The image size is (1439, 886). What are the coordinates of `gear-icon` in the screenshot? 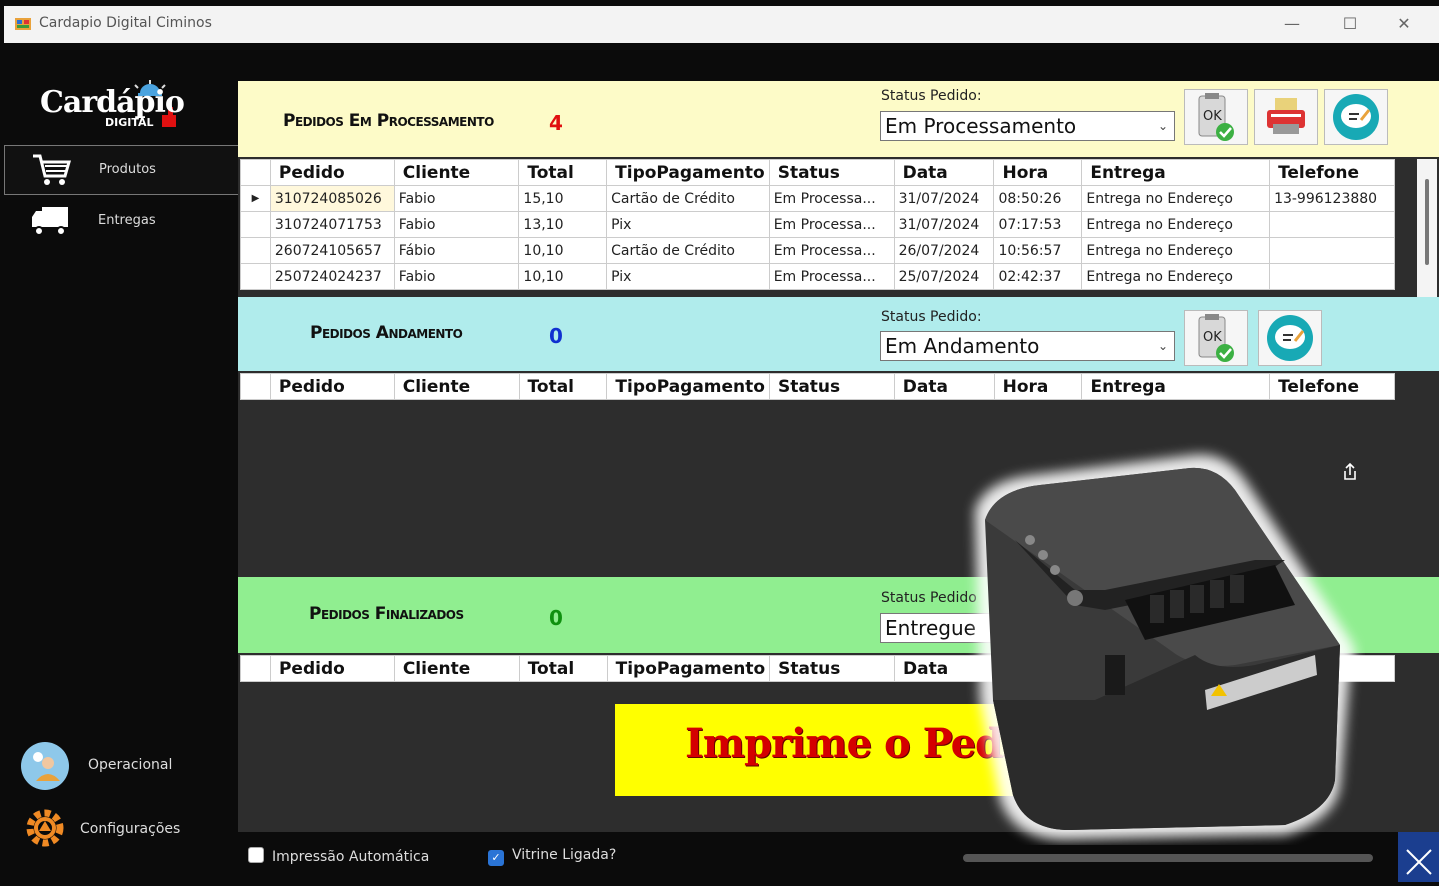 It's located at (45, 828).